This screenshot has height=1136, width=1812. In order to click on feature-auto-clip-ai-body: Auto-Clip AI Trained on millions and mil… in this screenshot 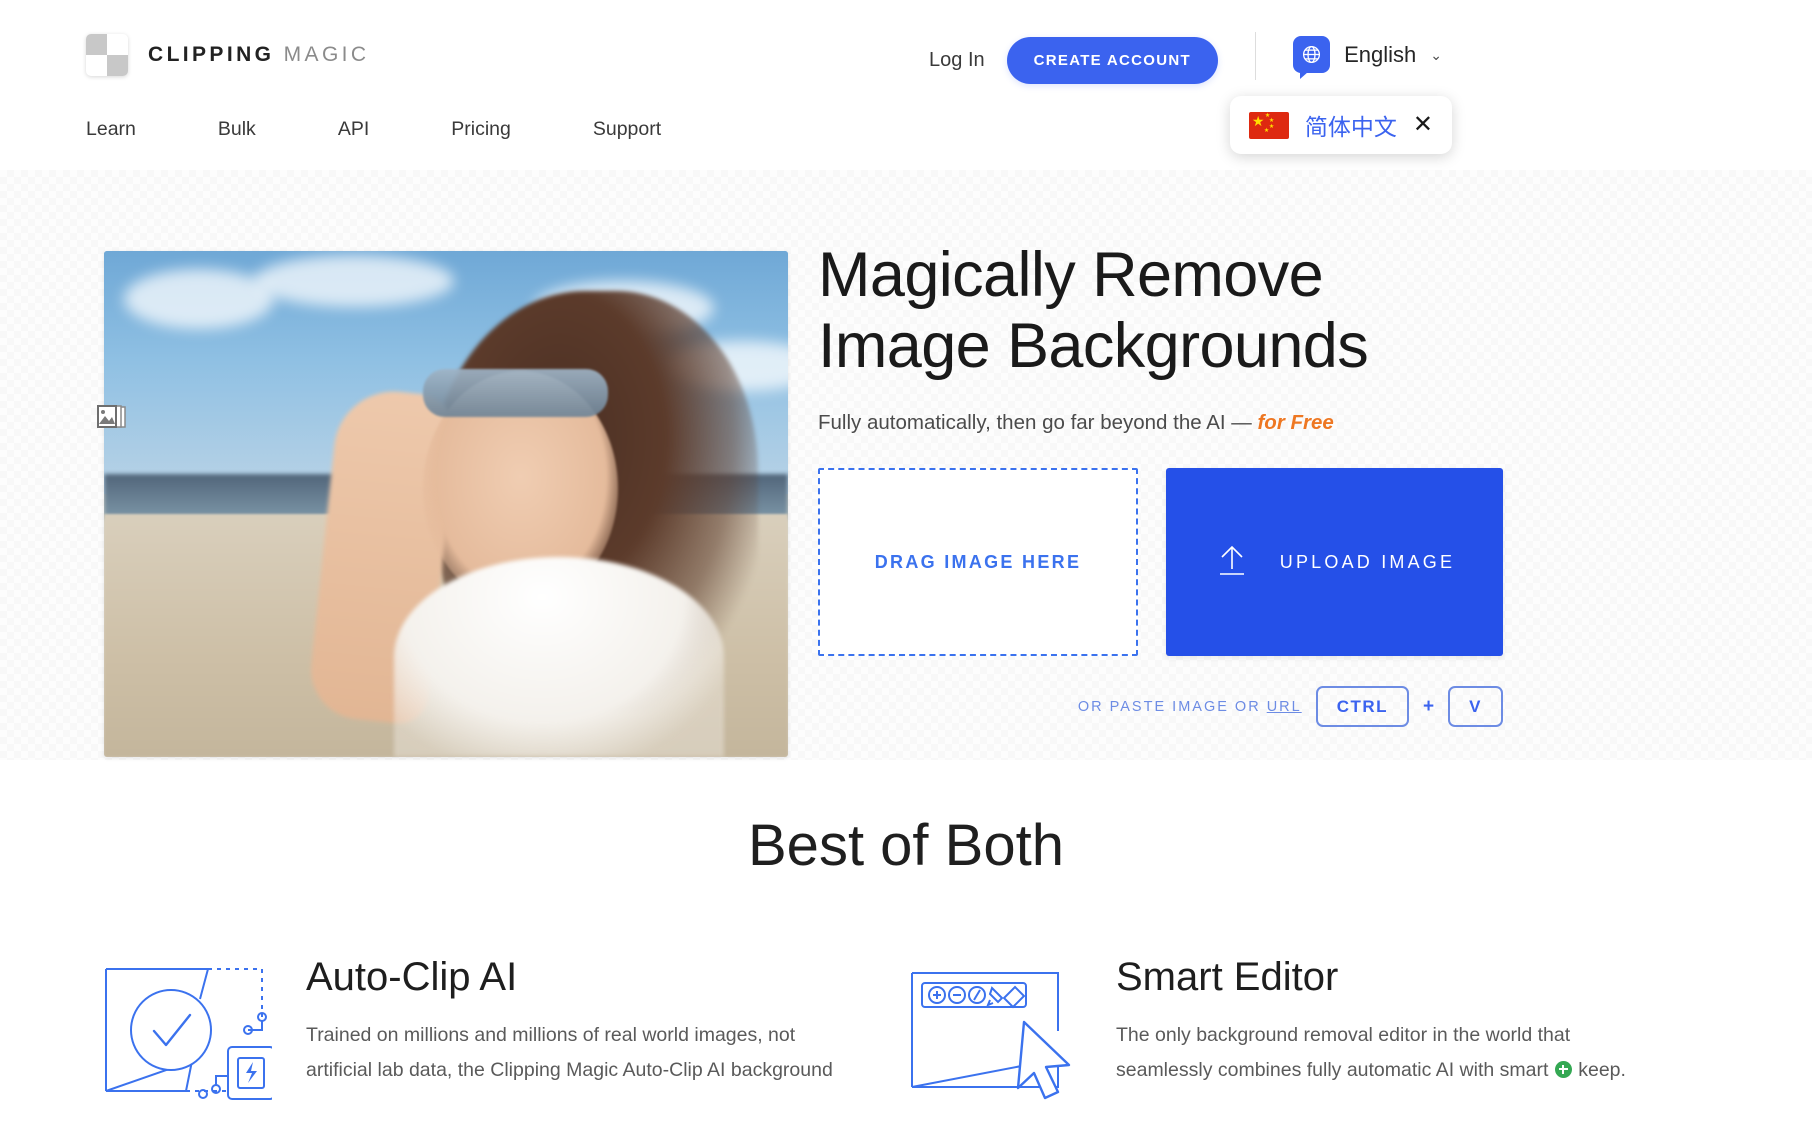, I will do `click(584, 1030)`.